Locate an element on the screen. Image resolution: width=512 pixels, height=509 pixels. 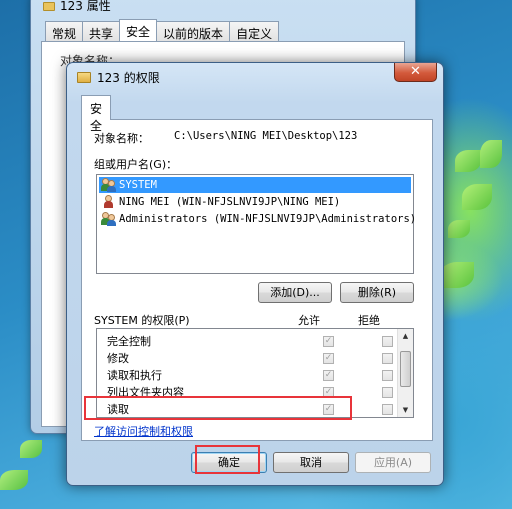
user-icon is located at coordinates (109, 202).